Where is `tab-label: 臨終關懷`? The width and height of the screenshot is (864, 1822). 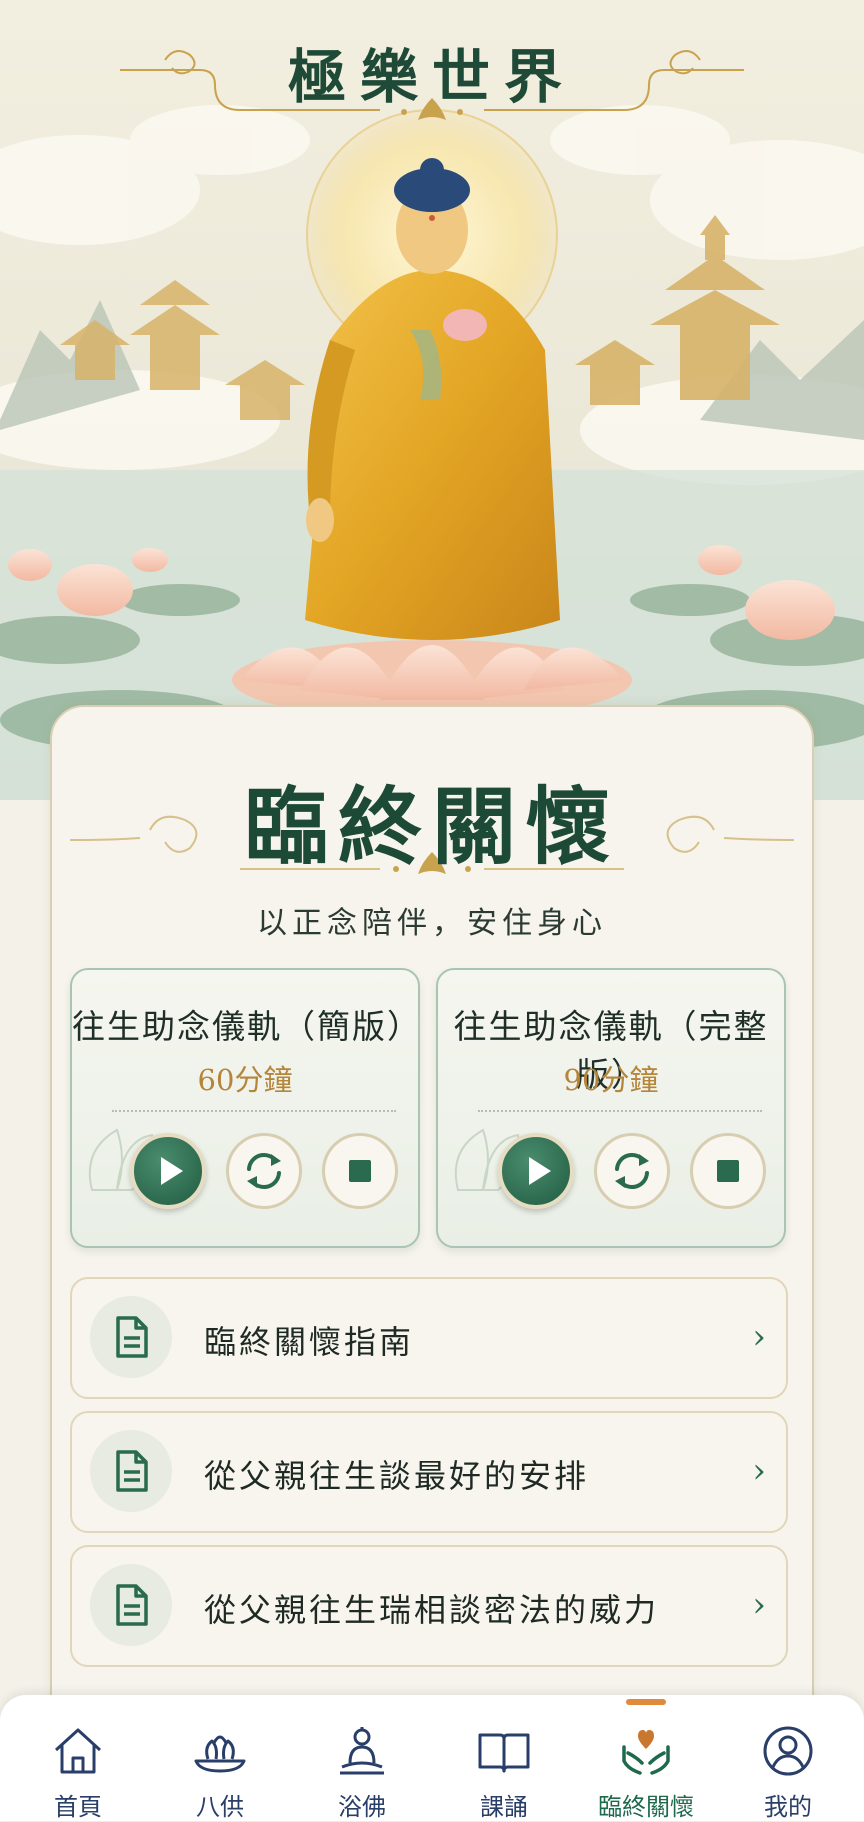
tab-label: 臨終關懷 is located at coordinates (646, 1807).